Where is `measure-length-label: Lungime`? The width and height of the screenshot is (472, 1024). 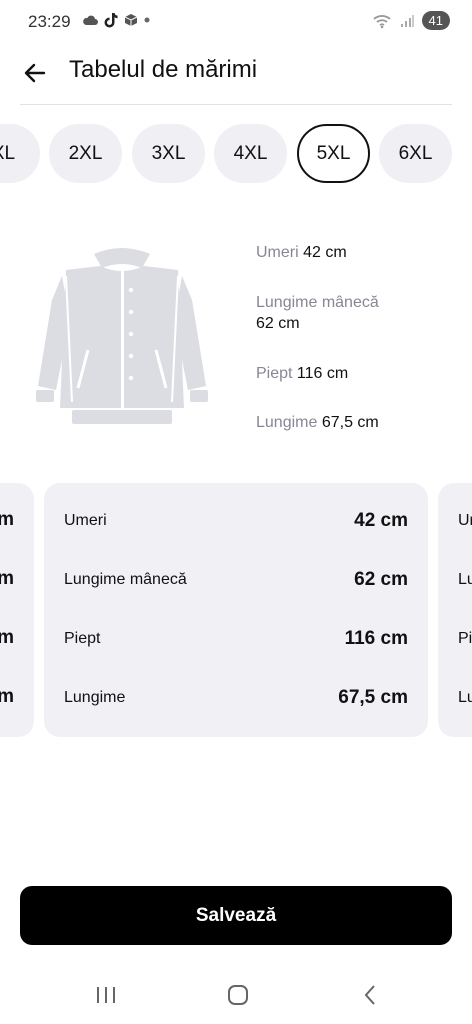
measure-length-label: Lungime is located at coordinates (287, 422).